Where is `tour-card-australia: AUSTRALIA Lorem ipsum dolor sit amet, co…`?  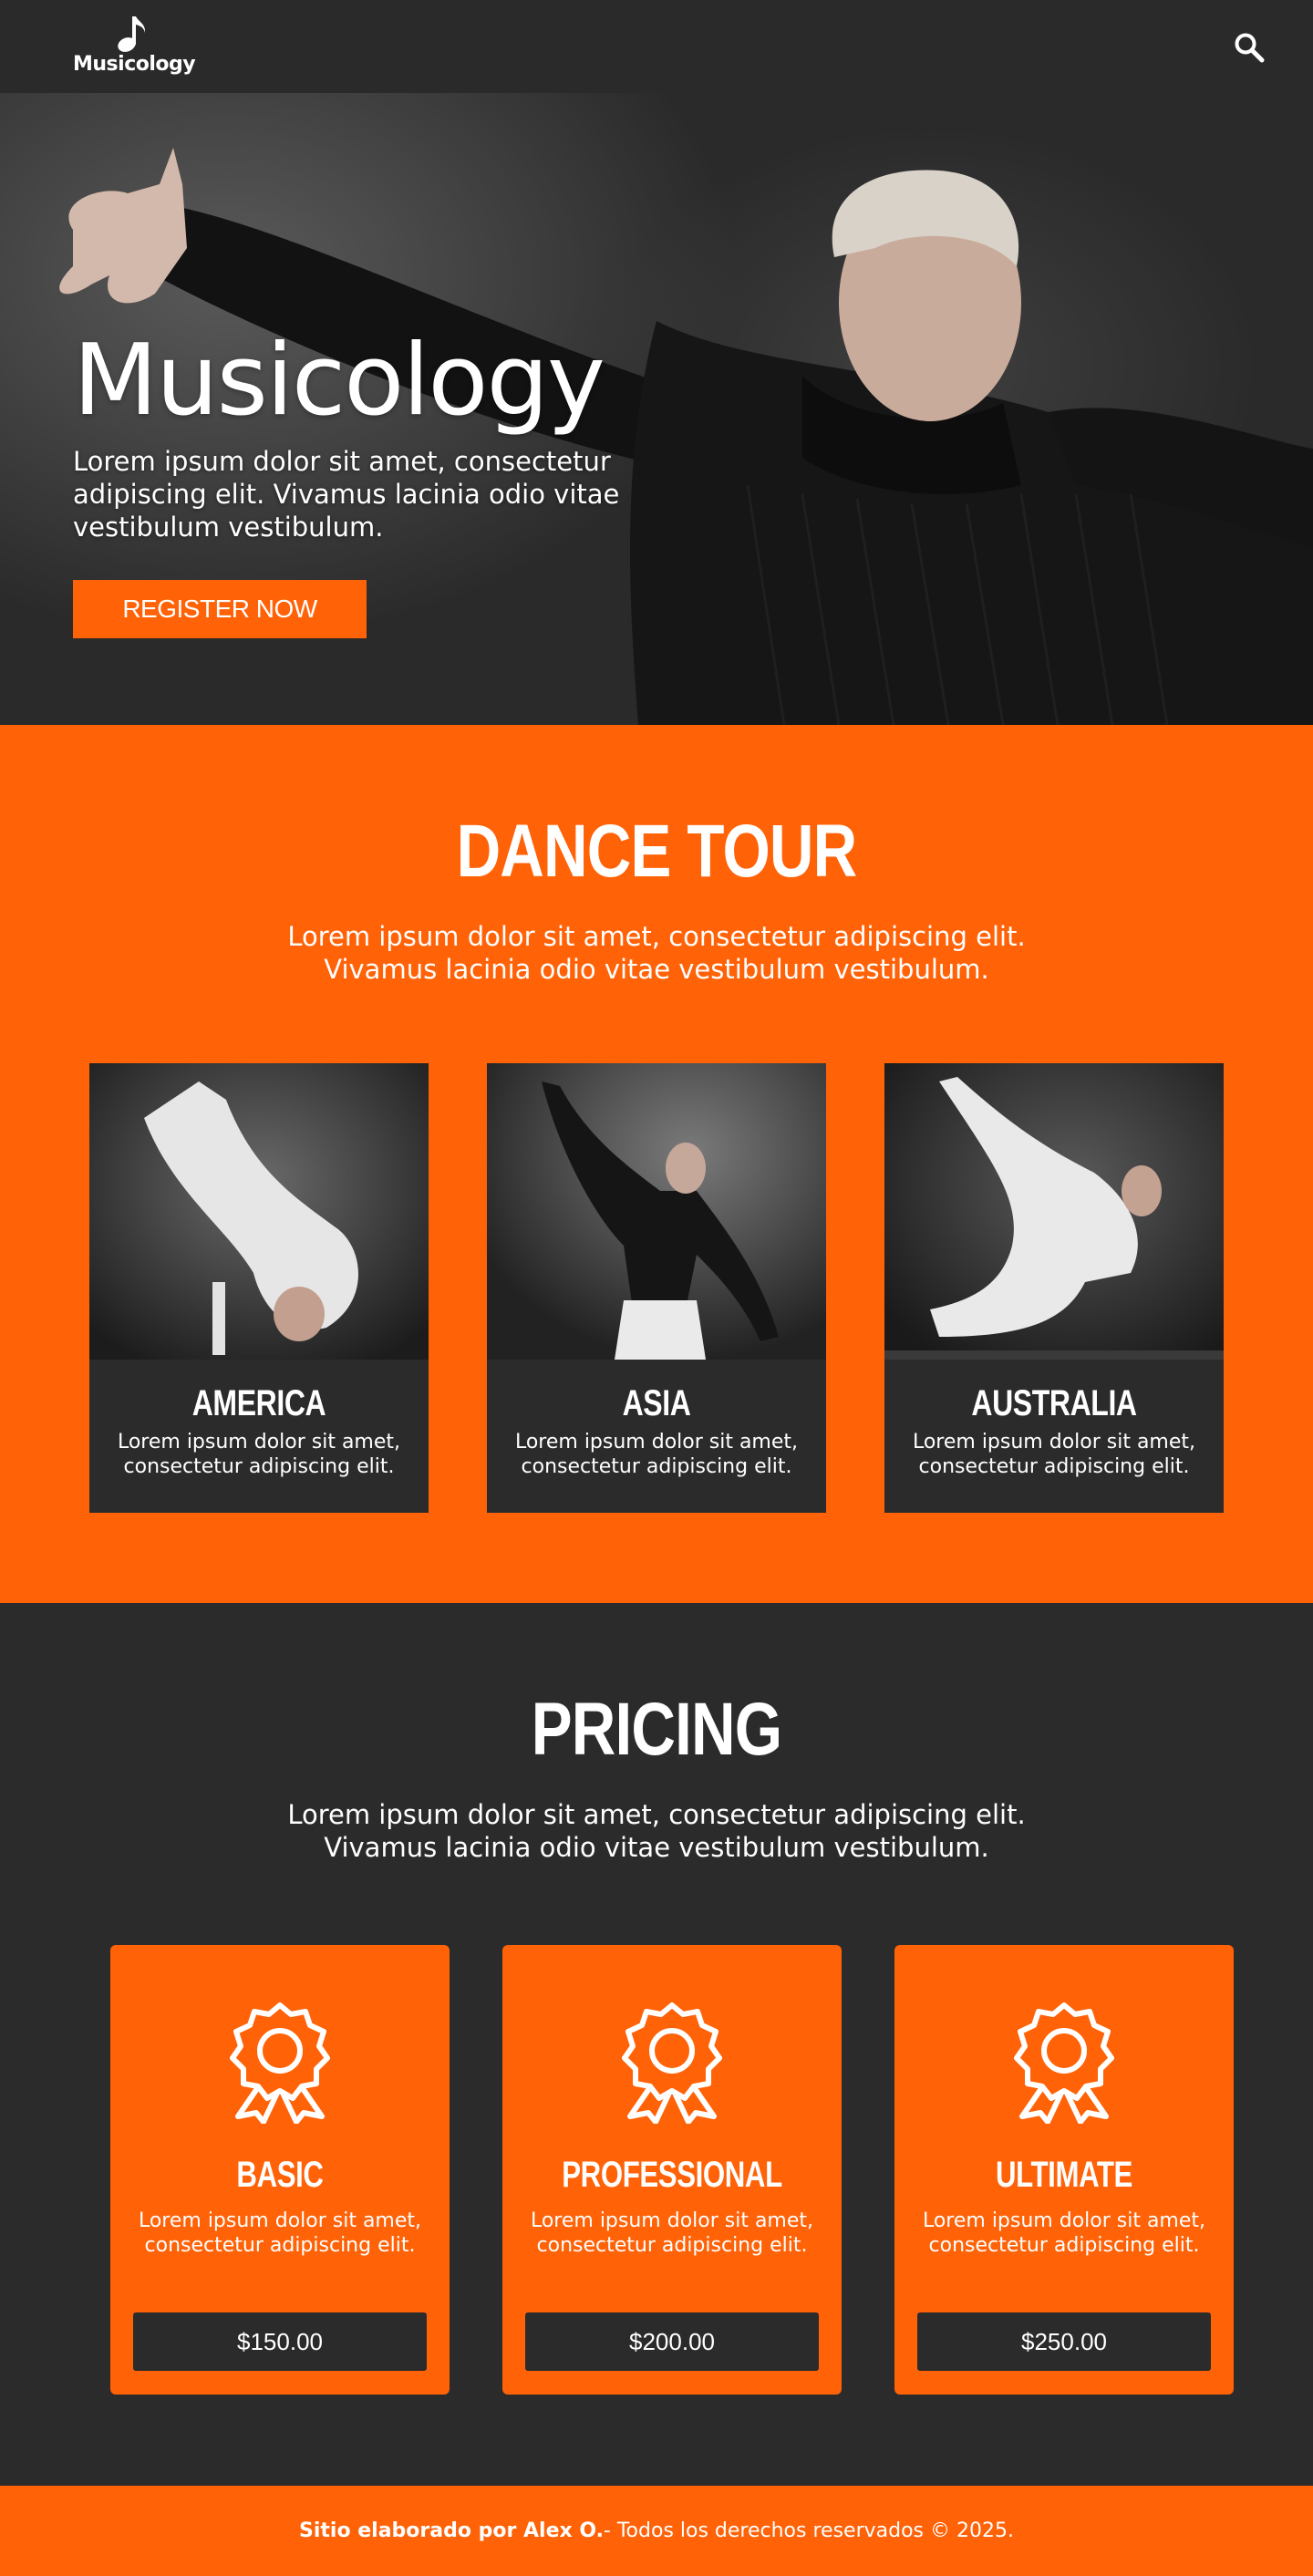 tour-card-australia: AUSTRALIA Lorem ipsum dolor sit amet, co… is located at coordinates (1054, 1288).